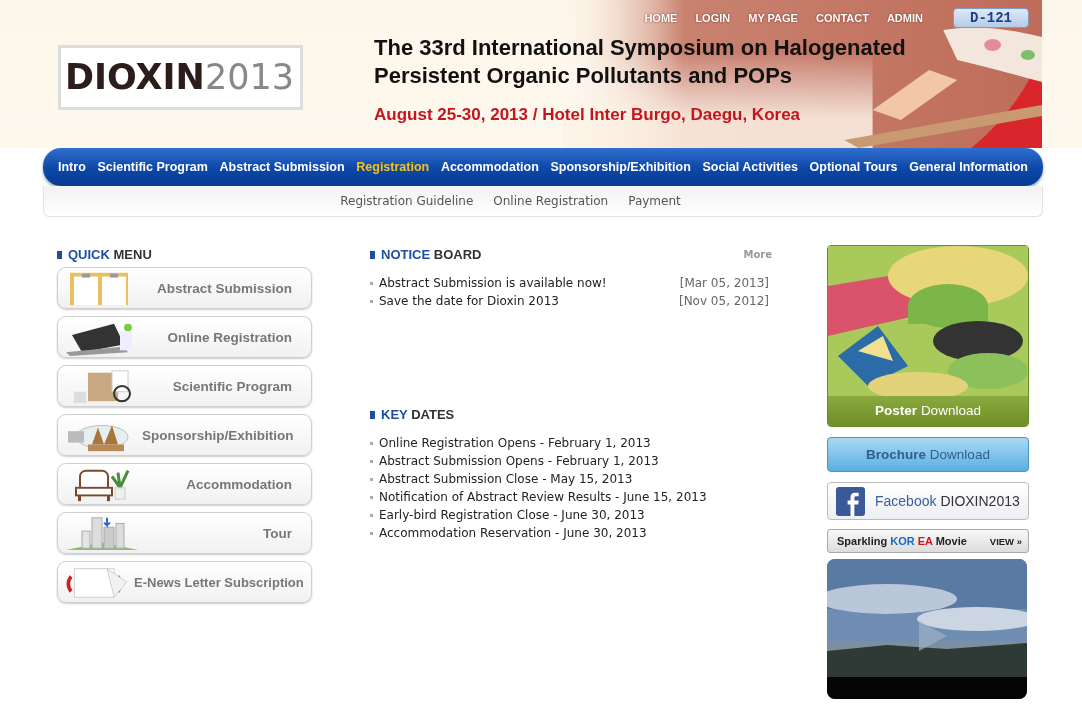  I want to click on notice-date: [Nov 05, 2012], so click(724, 301).